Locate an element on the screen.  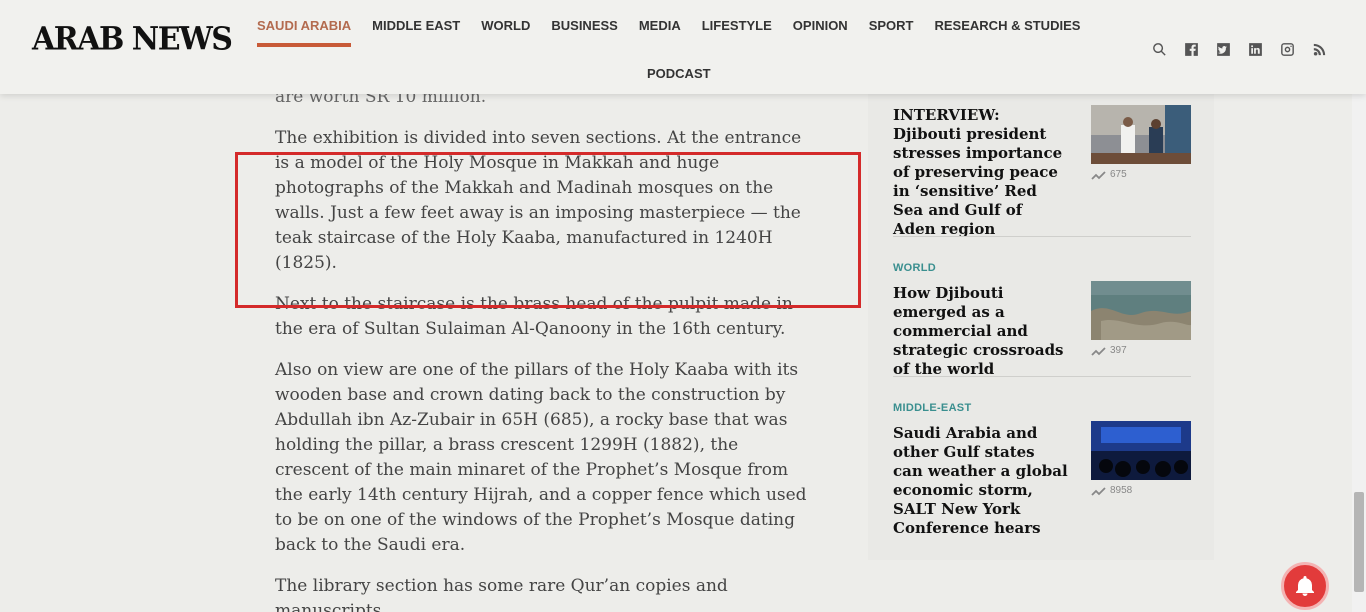
nav-media: MEDIA is located at coordinates (660, 25).